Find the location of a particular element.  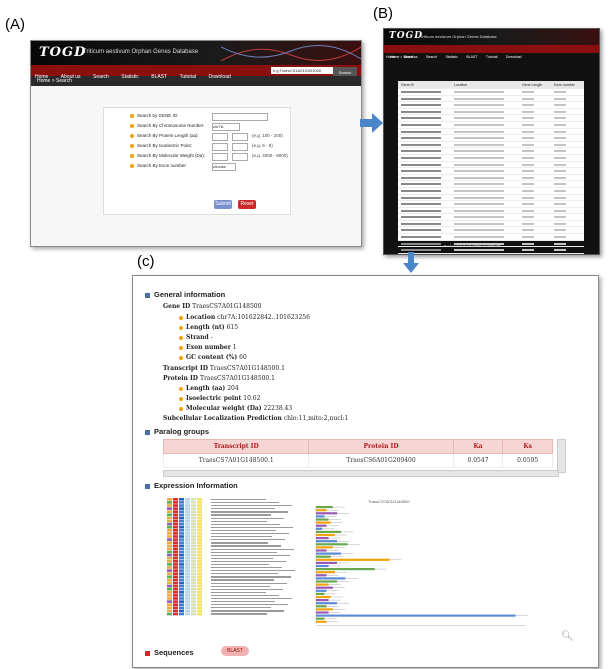

reset-button: Reset is located at coordinates (247, 204).